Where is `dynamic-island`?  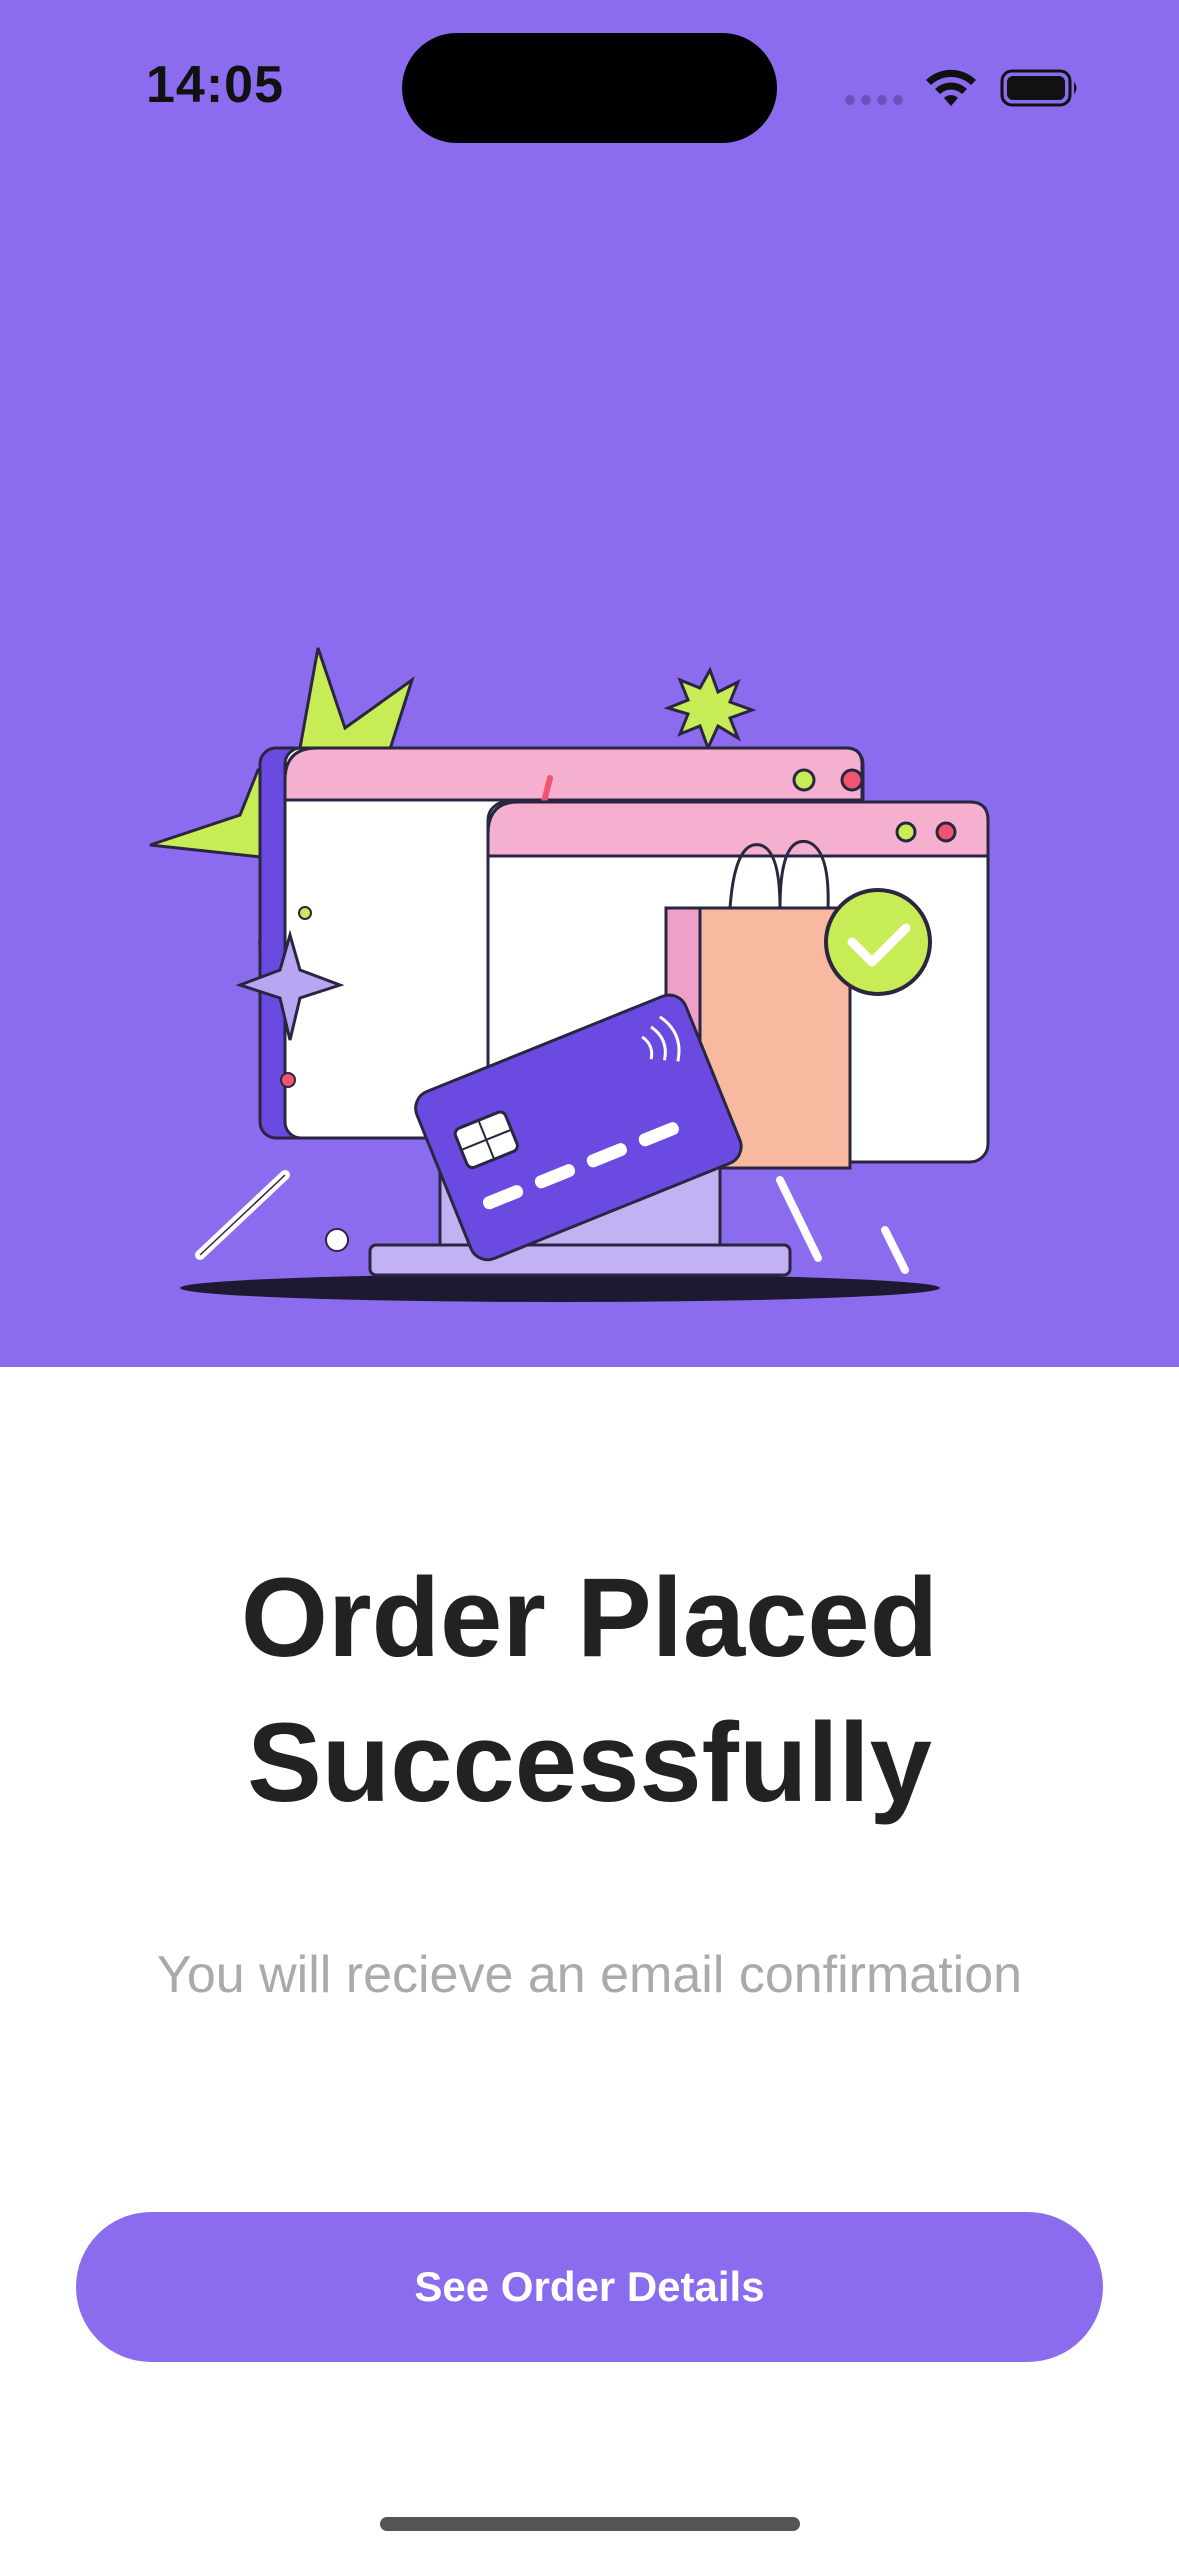
dynamic-island is located at coordinates (589, 88).